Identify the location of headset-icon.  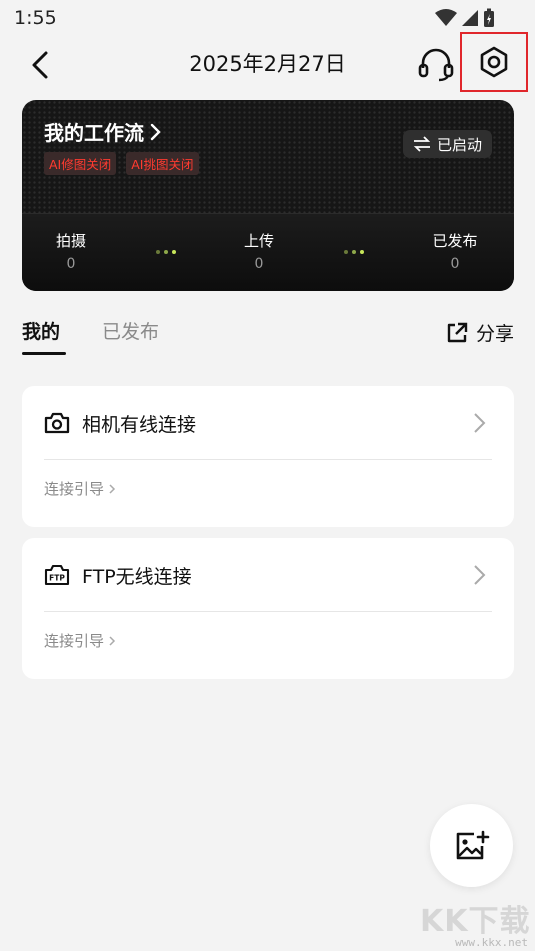
(436, 65).